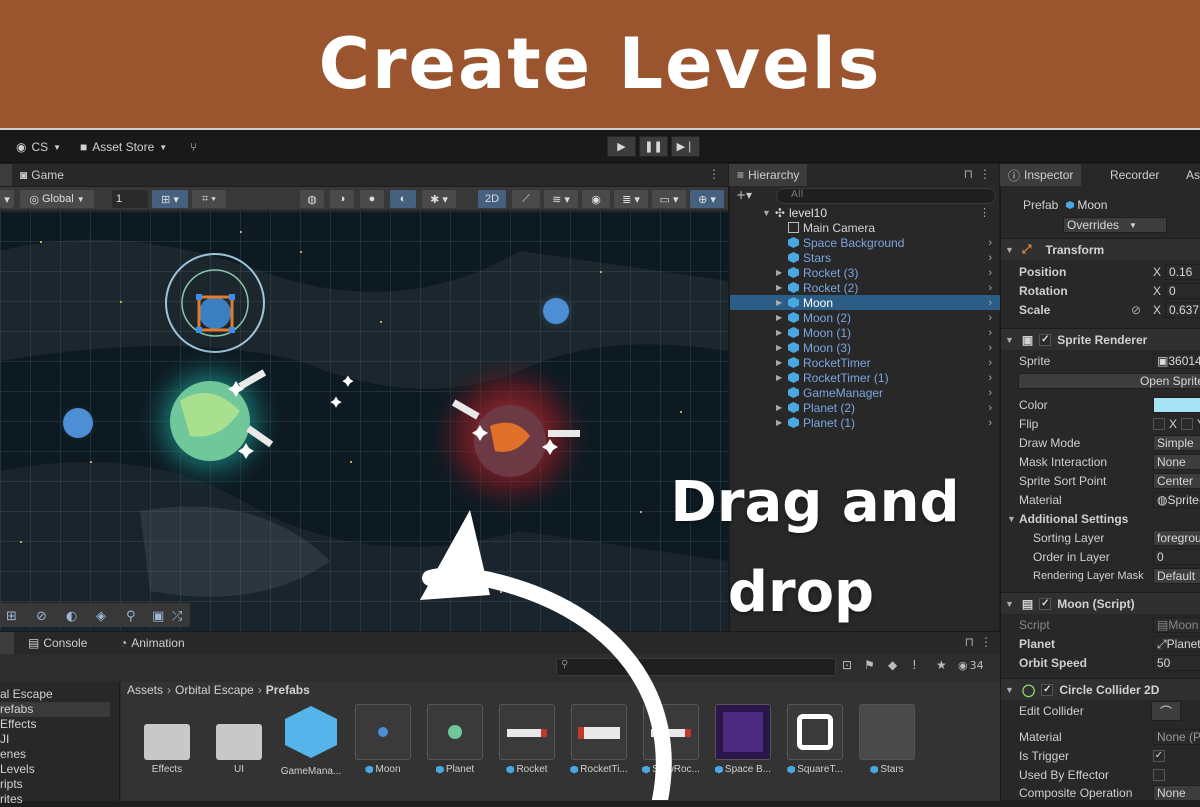  What do you see at coordinates (123, 147) in the screenshot?
I see `asset-store-dropdown: ■ Asset Store ▼` at bounding box center [123, 147].